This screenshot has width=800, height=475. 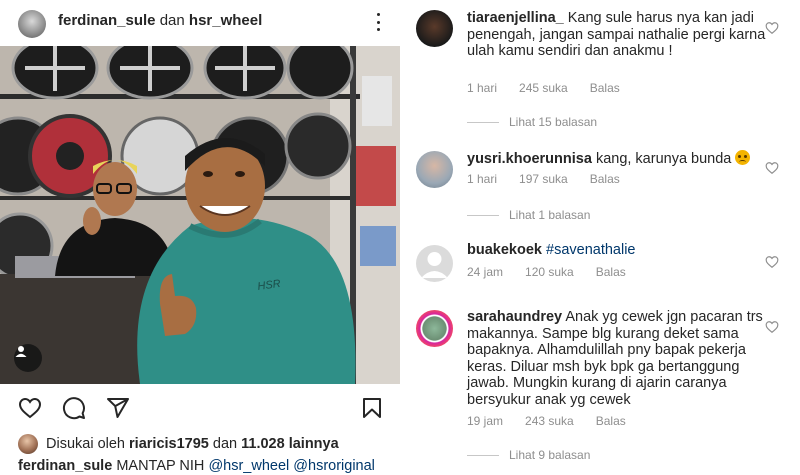 What do you see at coordinates (225, 20) in the screenshot?
I see `coauthor-username: hsr_wheel` at bounding box center [225, 20].